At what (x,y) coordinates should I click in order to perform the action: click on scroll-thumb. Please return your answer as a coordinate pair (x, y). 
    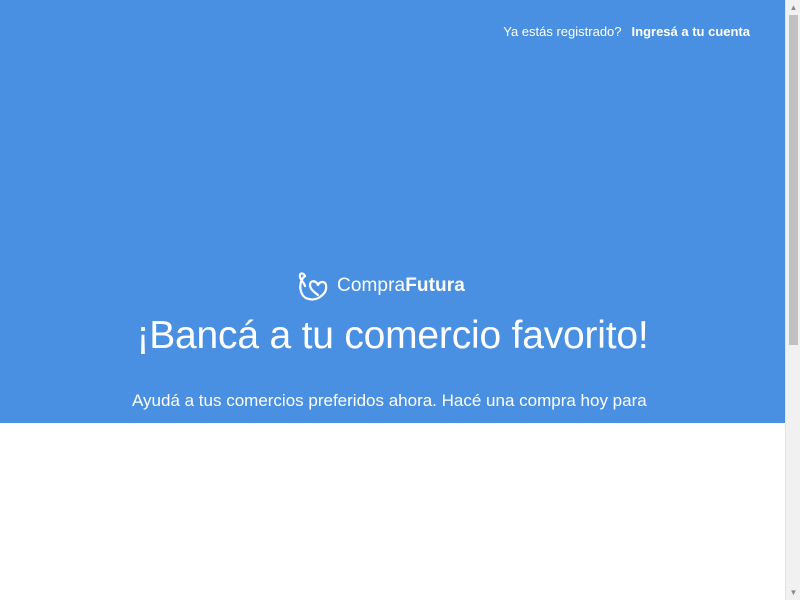
    Looking at the image, I should click on (793, 180).